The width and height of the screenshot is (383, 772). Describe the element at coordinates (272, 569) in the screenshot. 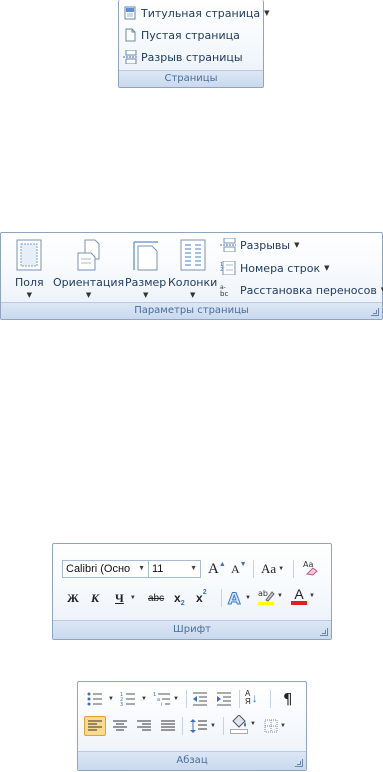

I see `change-case-button: Aa ▼` at that location.